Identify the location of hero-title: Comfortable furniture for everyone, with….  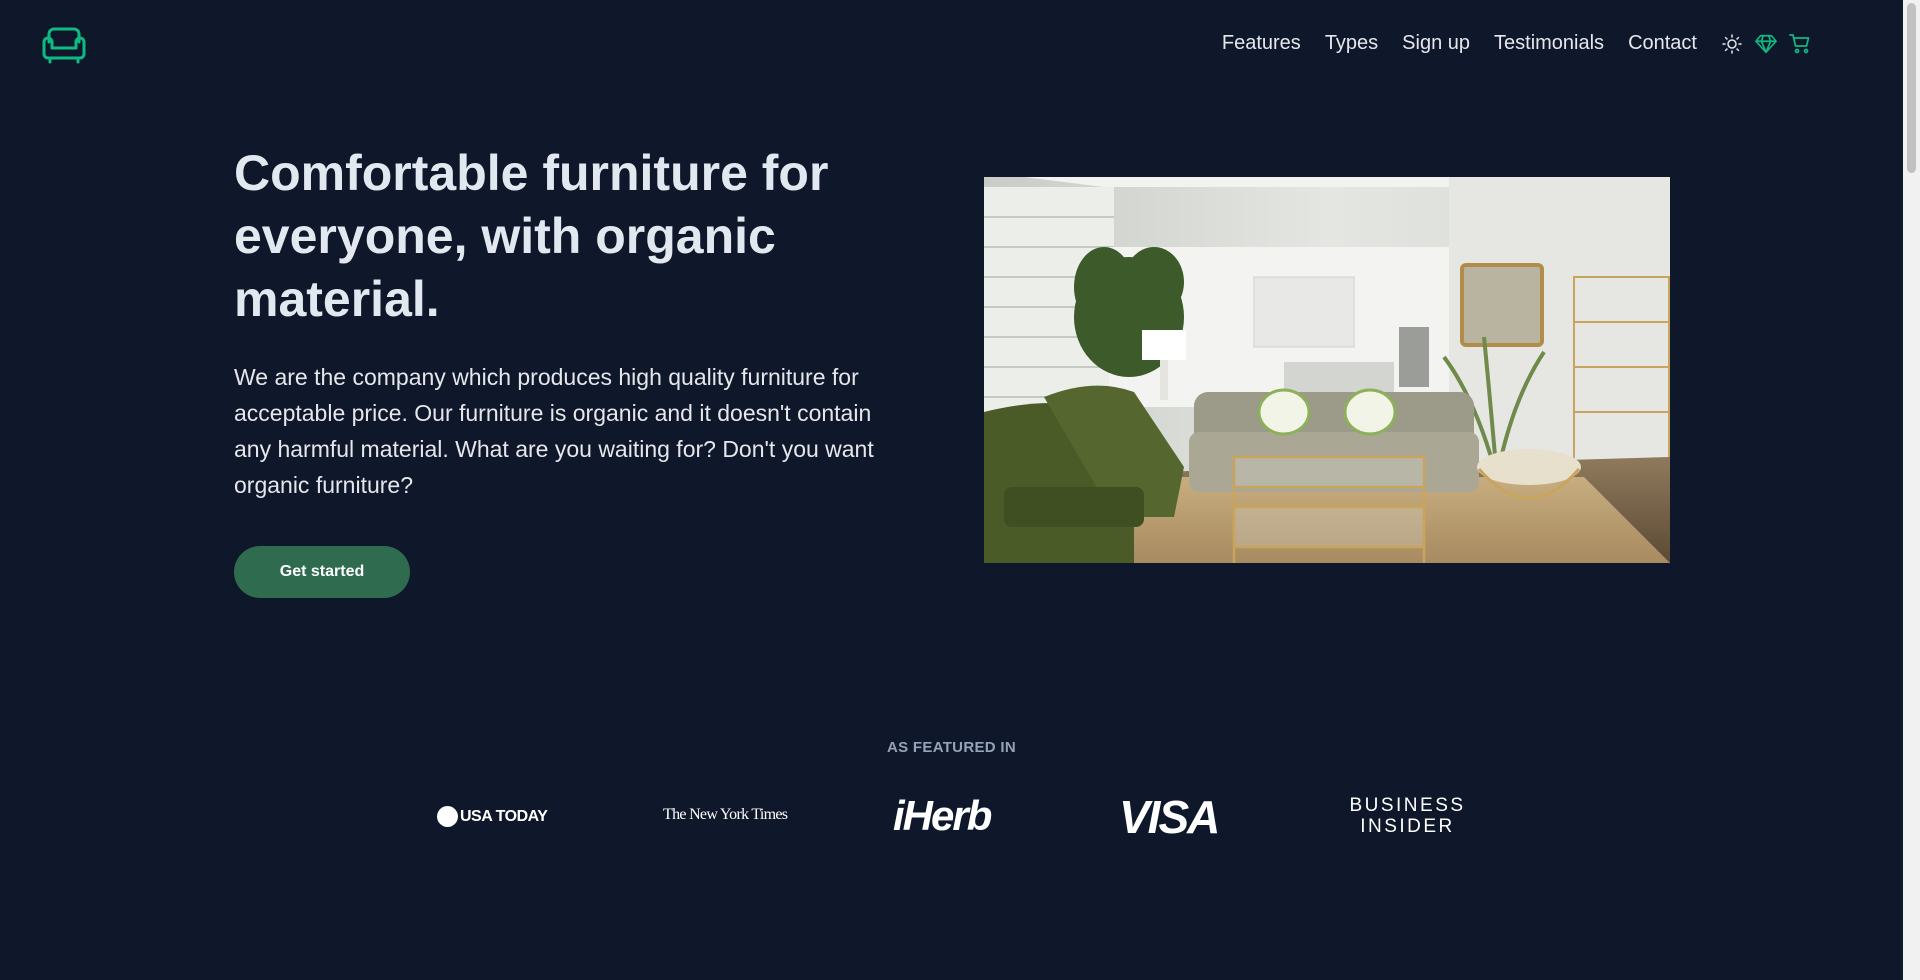
(531, 236).